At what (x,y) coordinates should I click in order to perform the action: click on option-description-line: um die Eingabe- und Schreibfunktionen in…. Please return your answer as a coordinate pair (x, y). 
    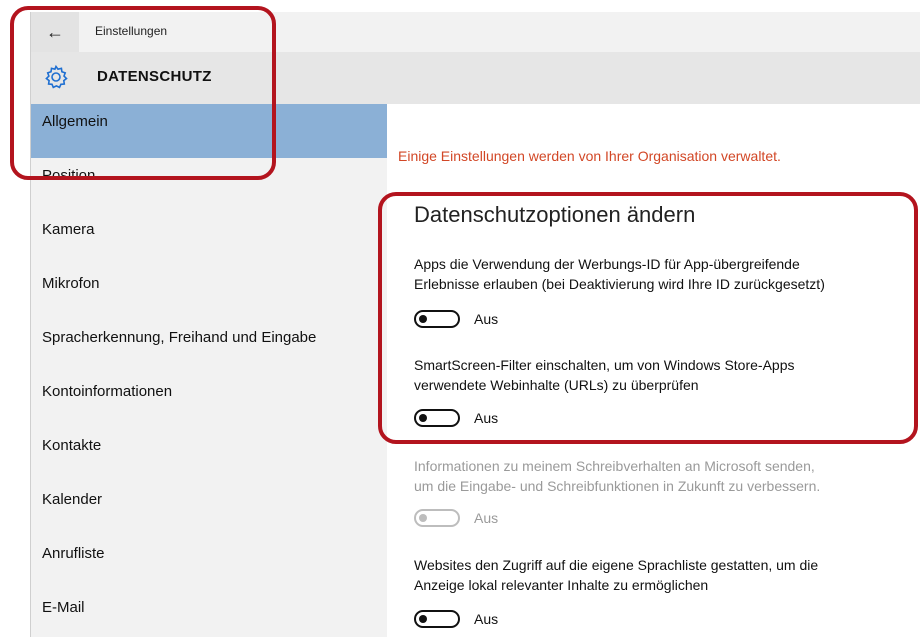
    Looking at the image, I should click on (617, 486).